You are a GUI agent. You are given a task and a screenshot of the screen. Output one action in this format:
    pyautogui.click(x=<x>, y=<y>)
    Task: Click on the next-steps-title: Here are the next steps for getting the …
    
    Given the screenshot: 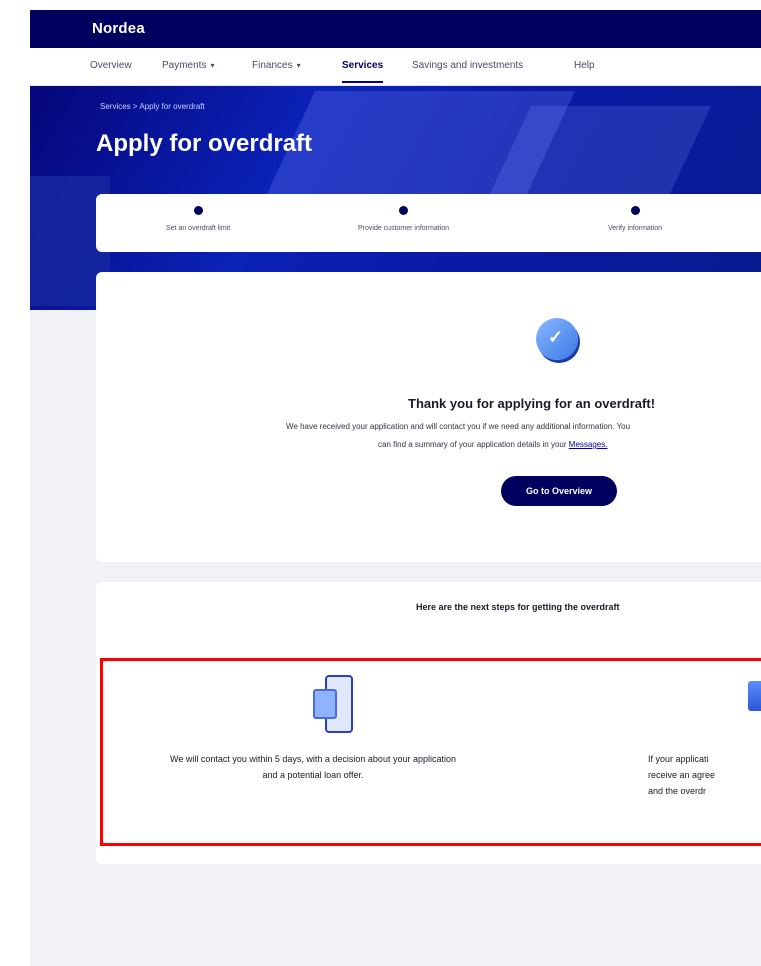 What is the action you would take?
    pyautogui.click(x=518, y=607)
    